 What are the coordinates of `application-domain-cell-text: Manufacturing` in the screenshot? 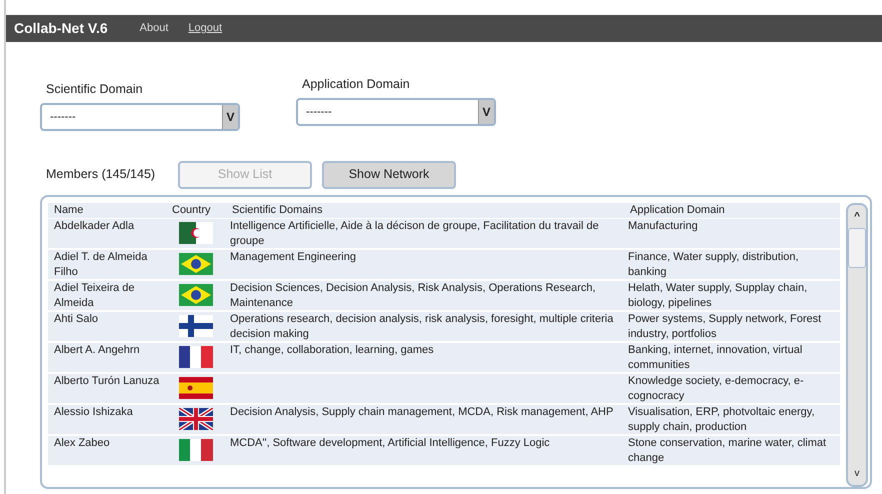 It's located at (663, 226).